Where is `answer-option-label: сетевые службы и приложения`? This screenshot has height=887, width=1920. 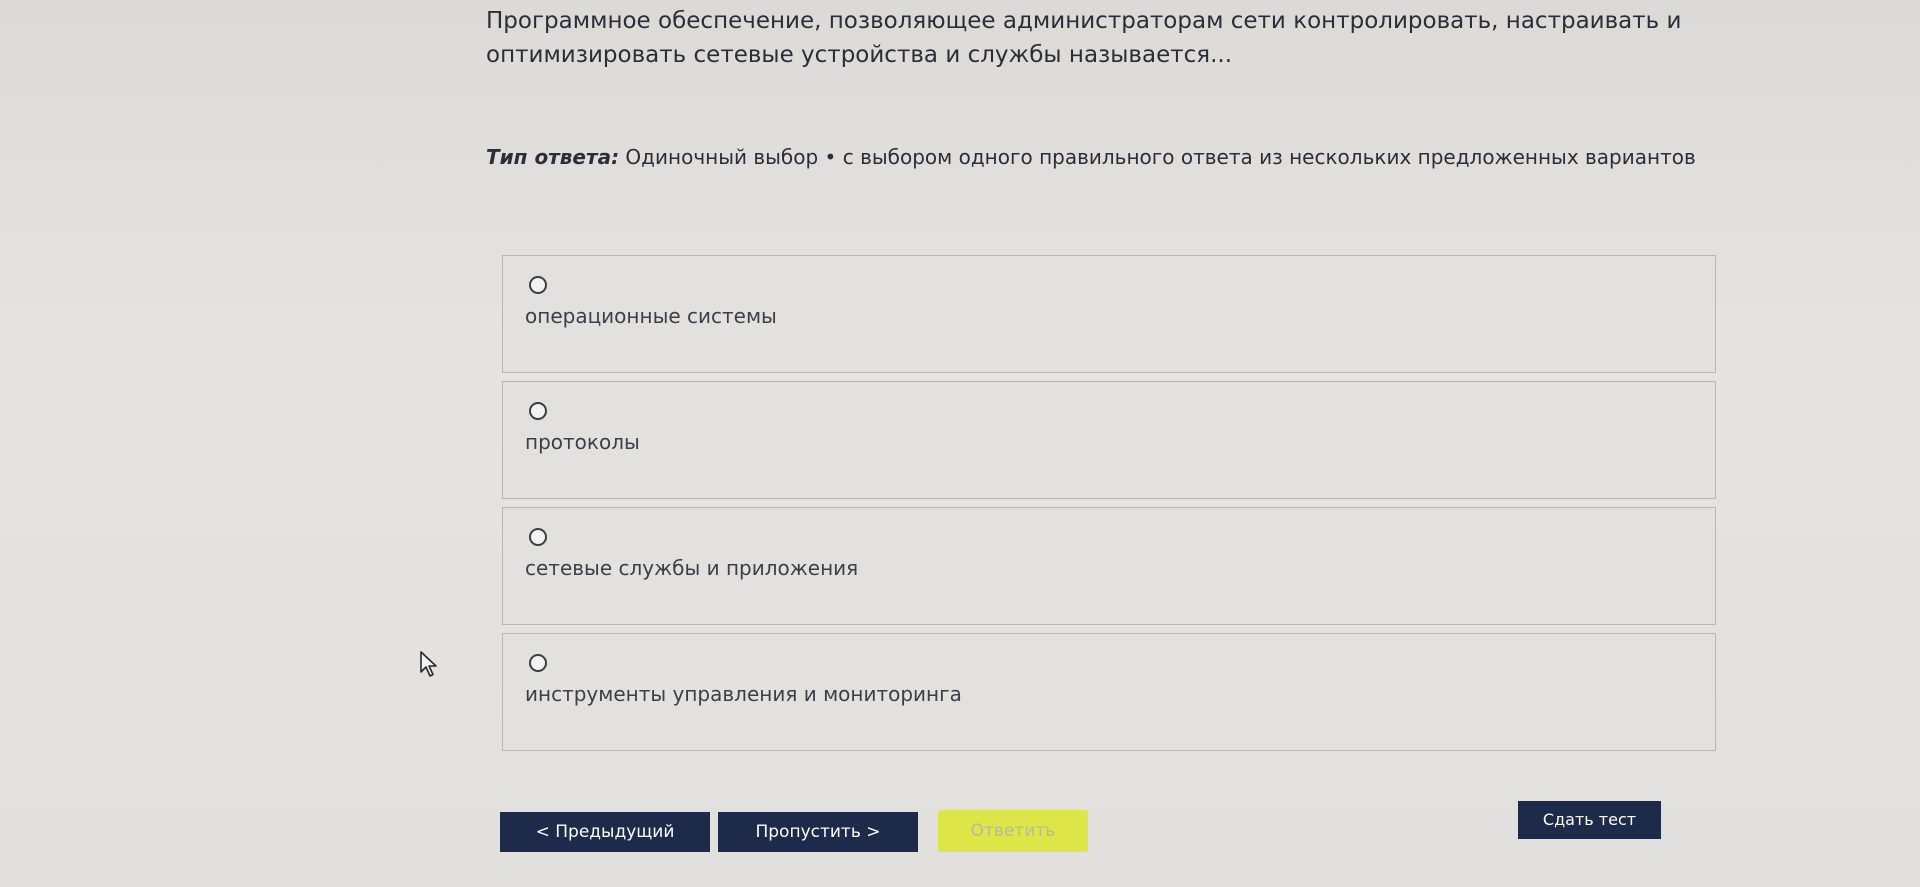 answer-option-label: сетевые службы и приложения is located at coordinates (692, 568).